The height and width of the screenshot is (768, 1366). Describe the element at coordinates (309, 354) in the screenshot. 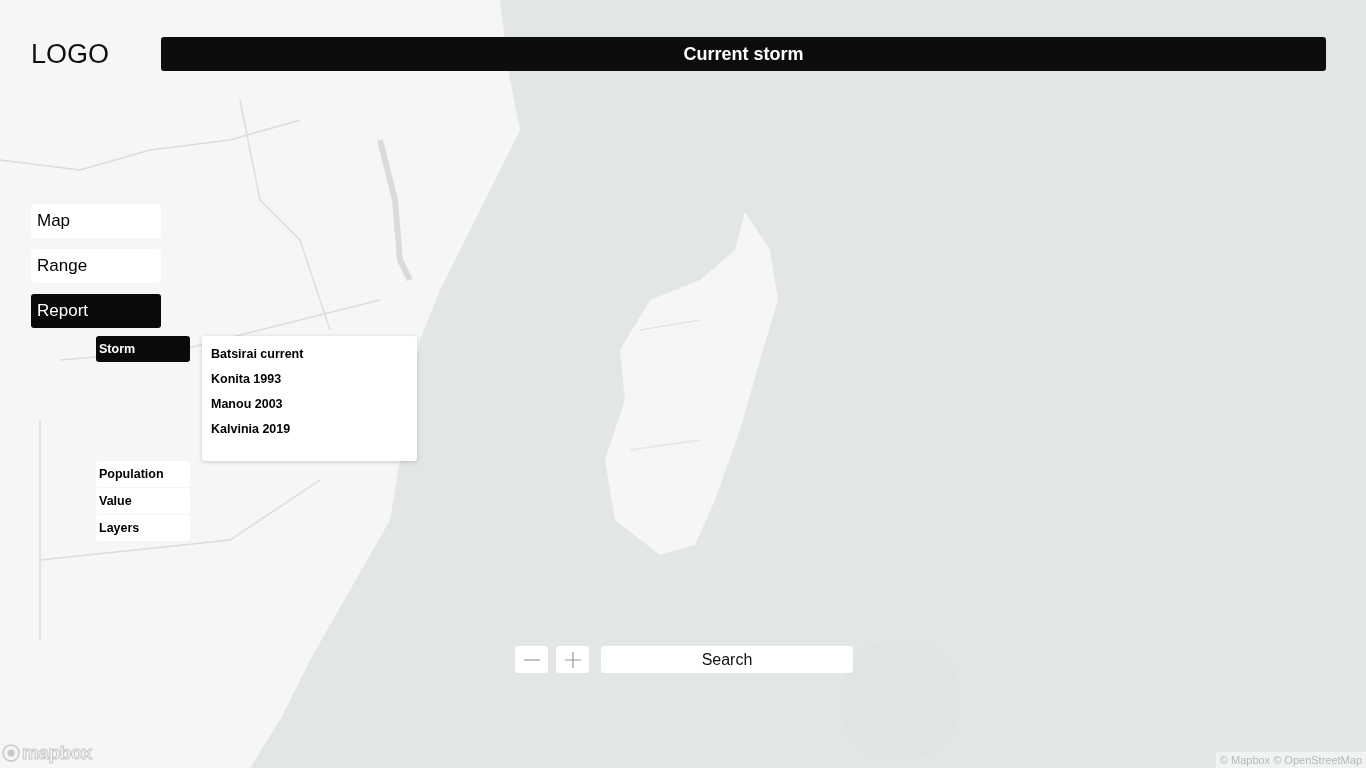

I see `dropdown-item: Batsirai current` at that location.